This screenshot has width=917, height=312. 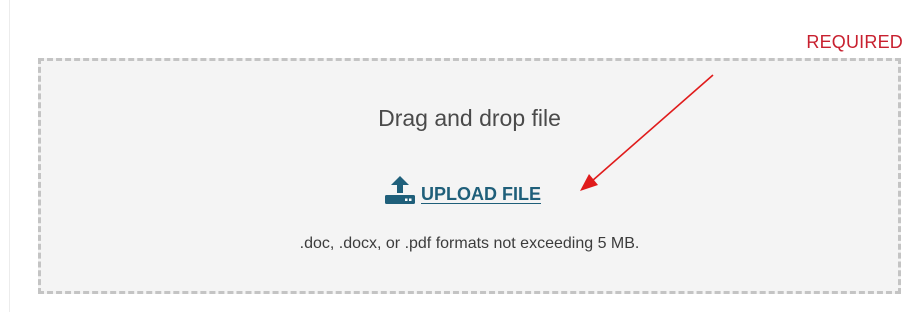 I want to click on upload-file-label: UPLOAD FILE, so click(x=481, y=194).